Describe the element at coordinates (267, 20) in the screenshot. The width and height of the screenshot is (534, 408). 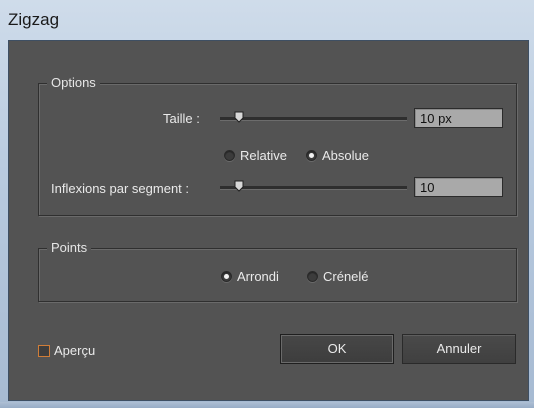
I see `title-bar: Zigzag` at that location.